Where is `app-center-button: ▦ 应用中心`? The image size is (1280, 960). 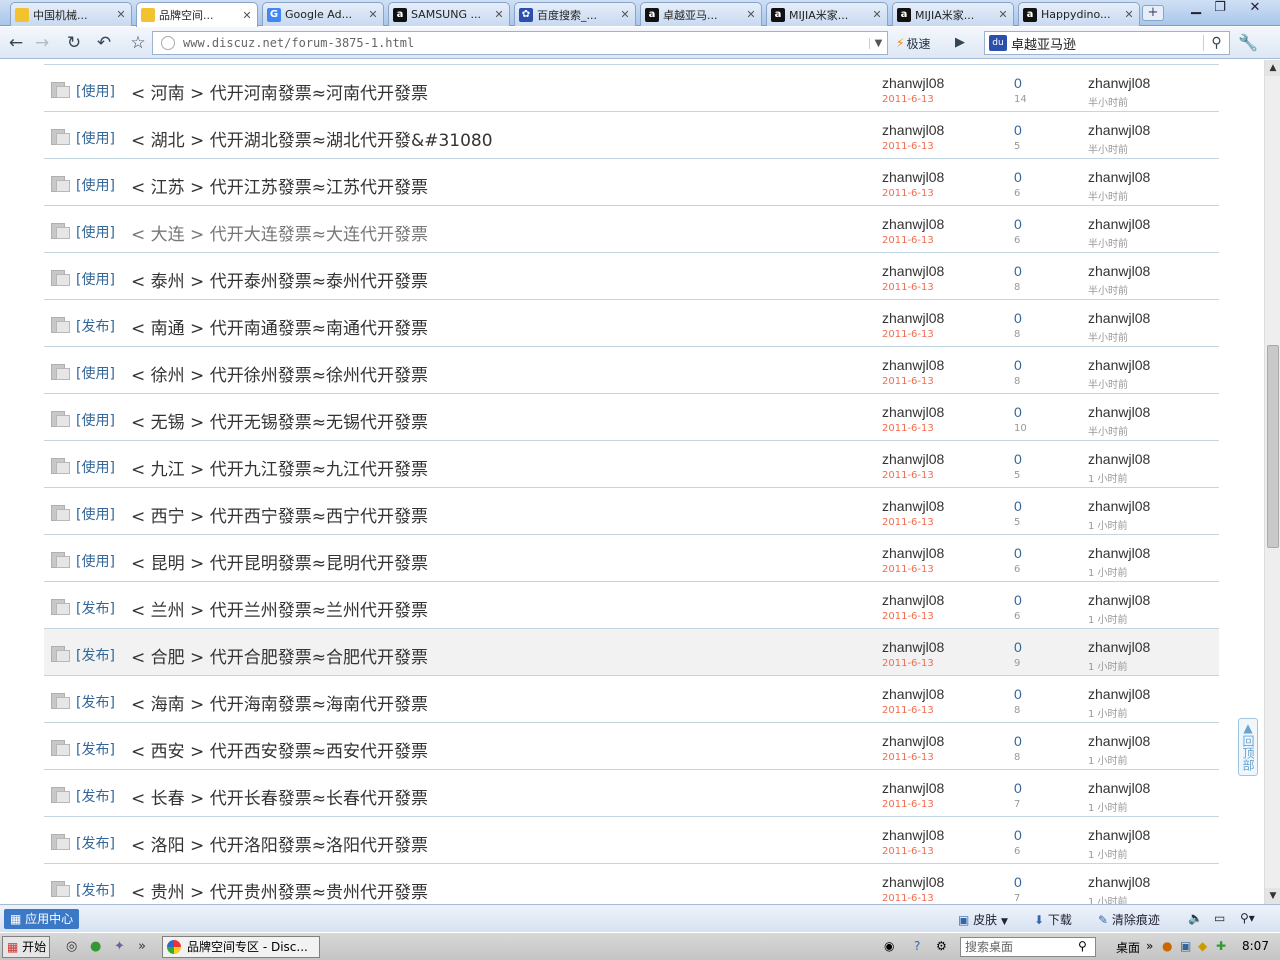
app-center-button: ▦ 应用中心 is located at coordinates (42, 919).